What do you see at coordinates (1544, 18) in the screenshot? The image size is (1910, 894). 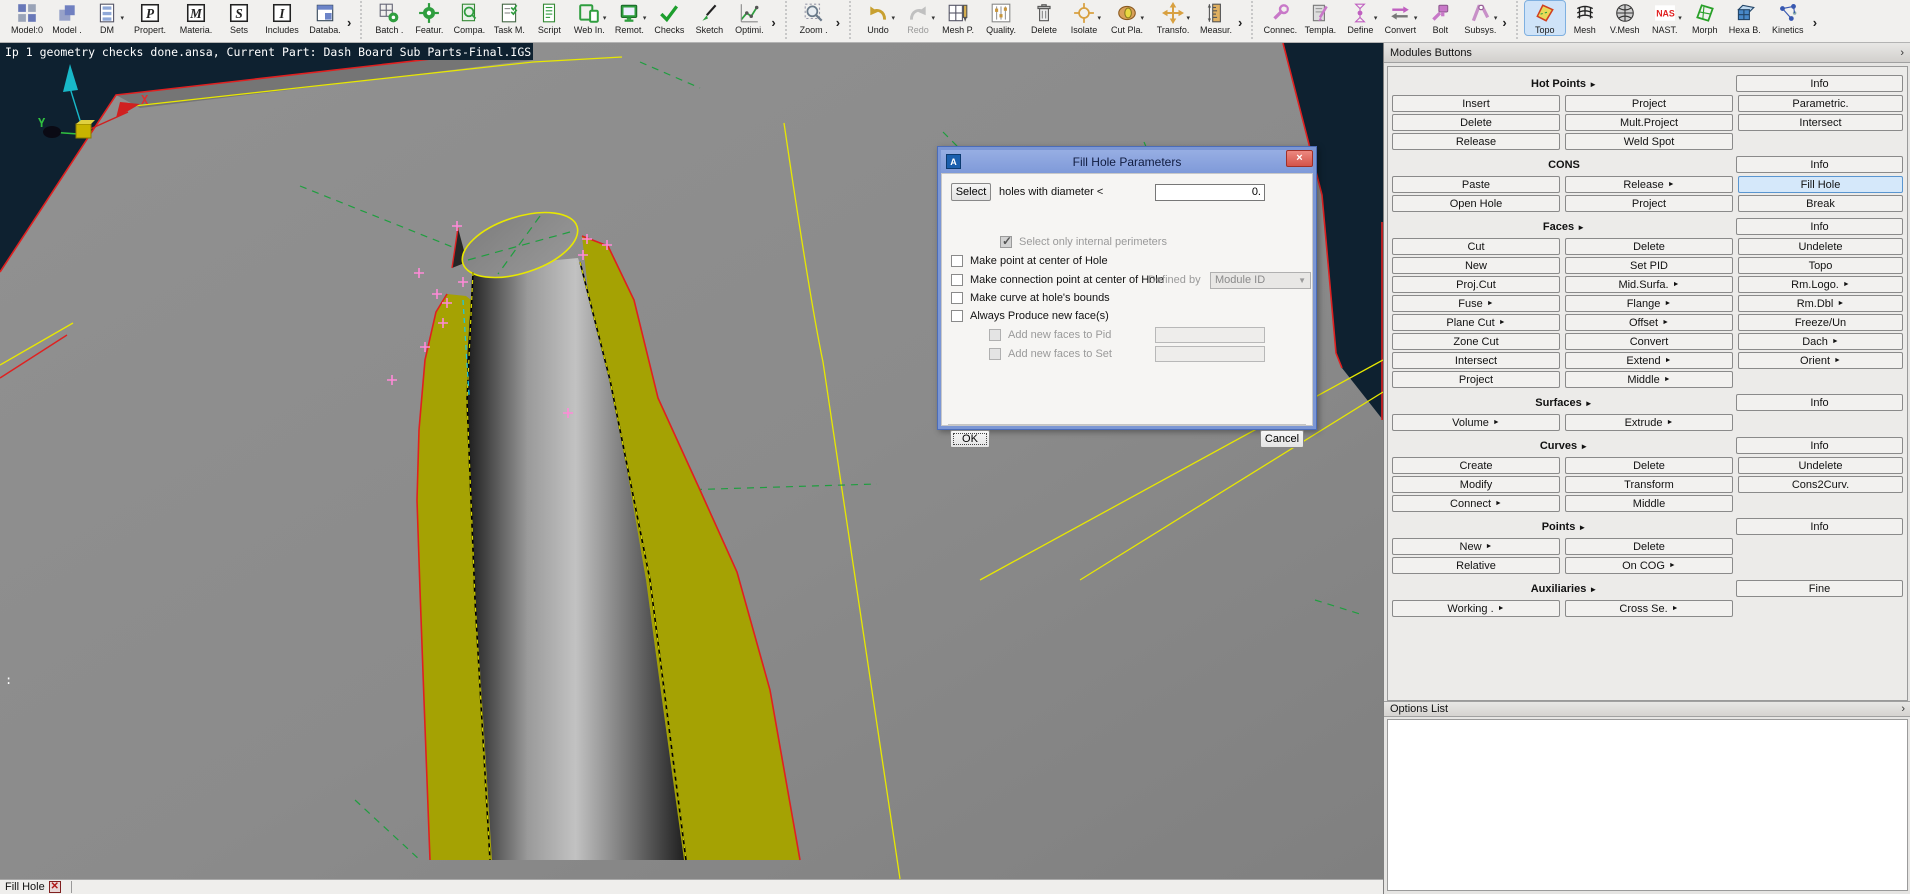 I see `toolbar-item-topo: Topo` at bounding box center [1544, 18].